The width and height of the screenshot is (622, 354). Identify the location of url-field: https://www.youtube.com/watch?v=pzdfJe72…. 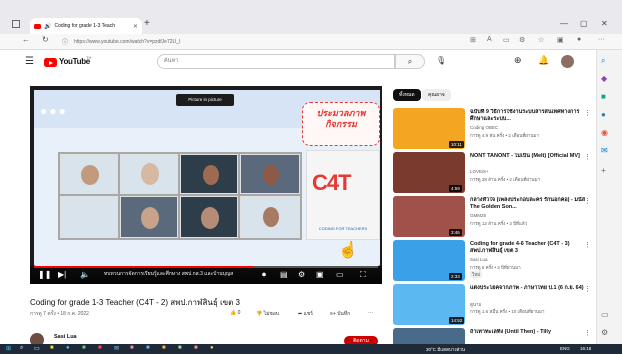
(269, 42).